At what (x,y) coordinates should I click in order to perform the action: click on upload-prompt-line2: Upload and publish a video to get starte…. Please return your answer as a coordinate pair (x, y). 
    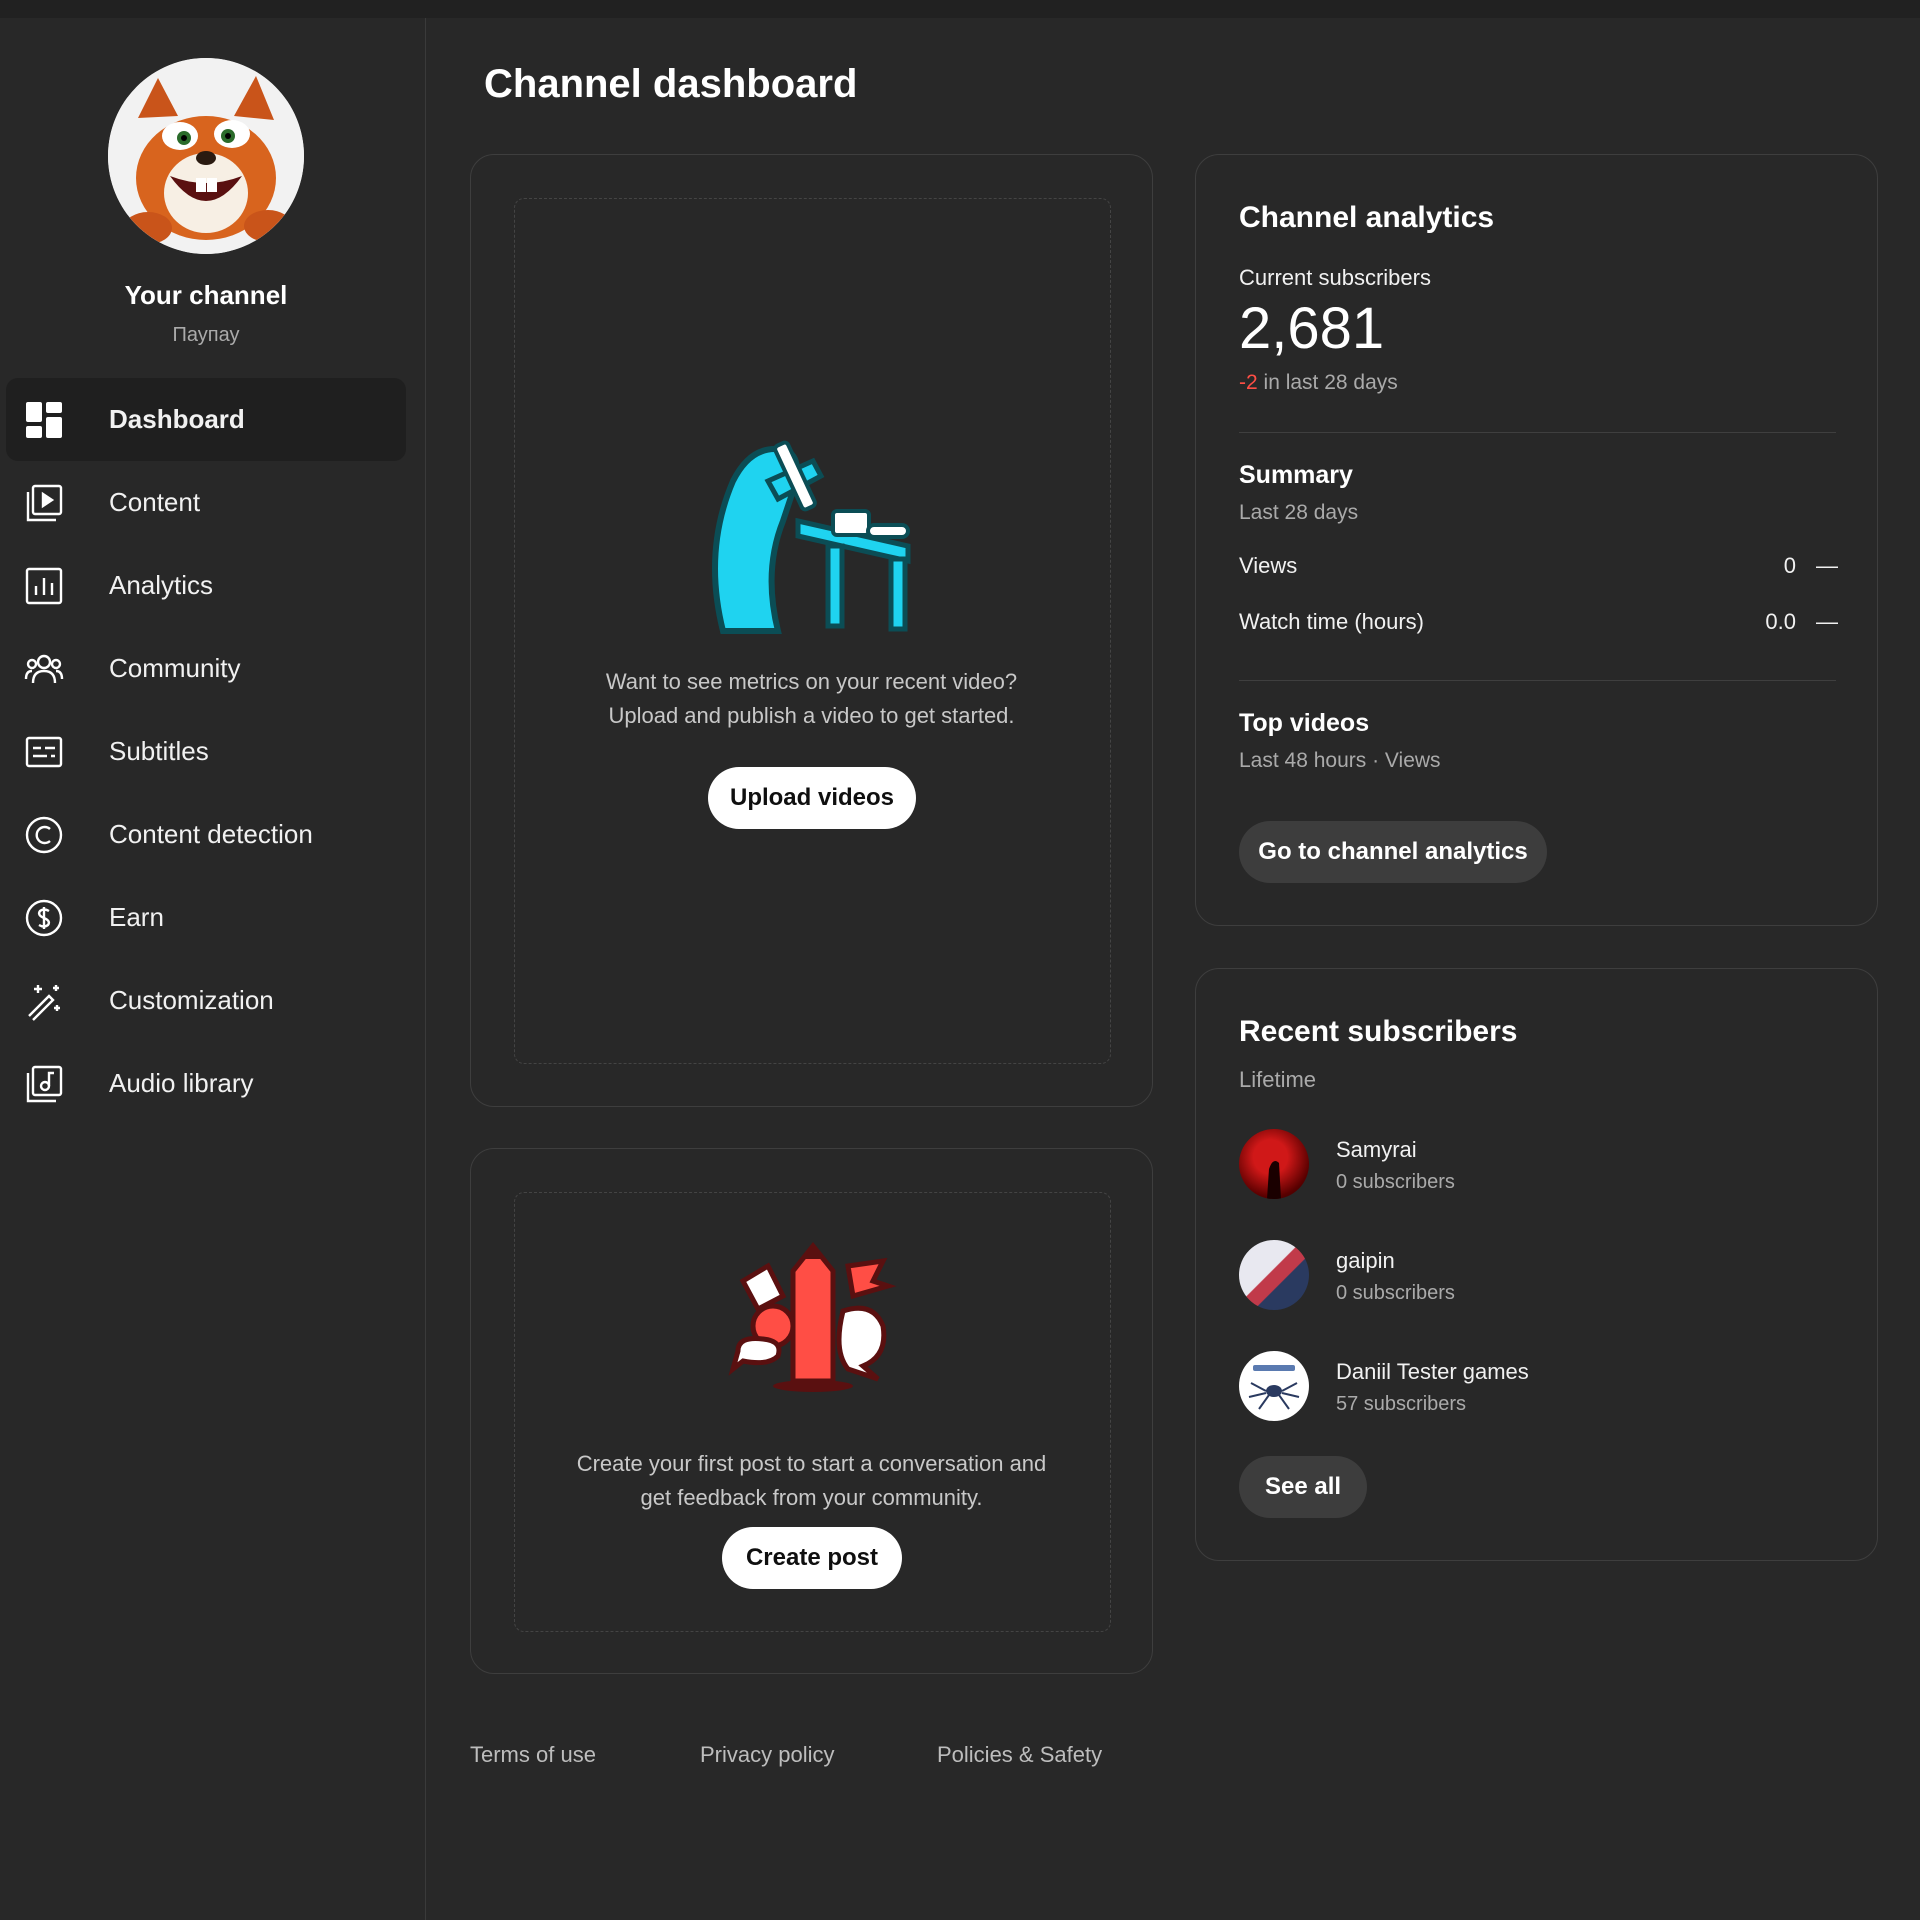
    Looking at the image, I should click on (811, 715).